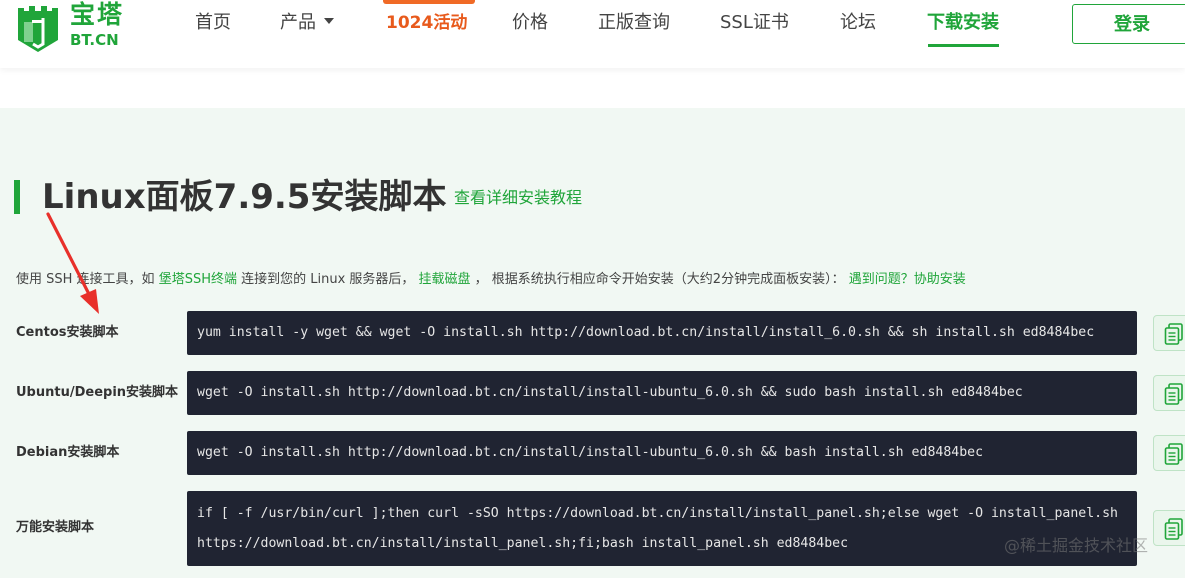 This screenshot has height=578, width=1185. I want to click on shield-logo-icon, so click(38, 29).